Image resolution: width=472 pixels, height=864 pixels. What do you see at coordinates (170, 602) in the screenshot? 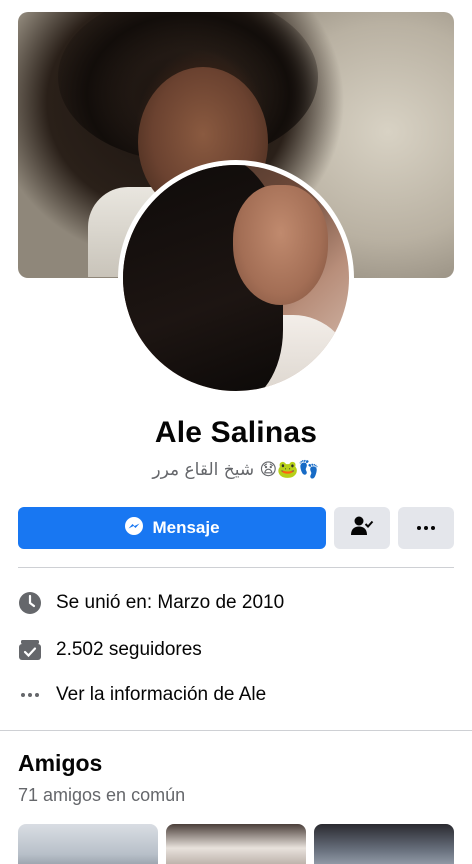
I see `joined-text: Se unió en: Marzo de 2010` at bounding box center [170, 602].